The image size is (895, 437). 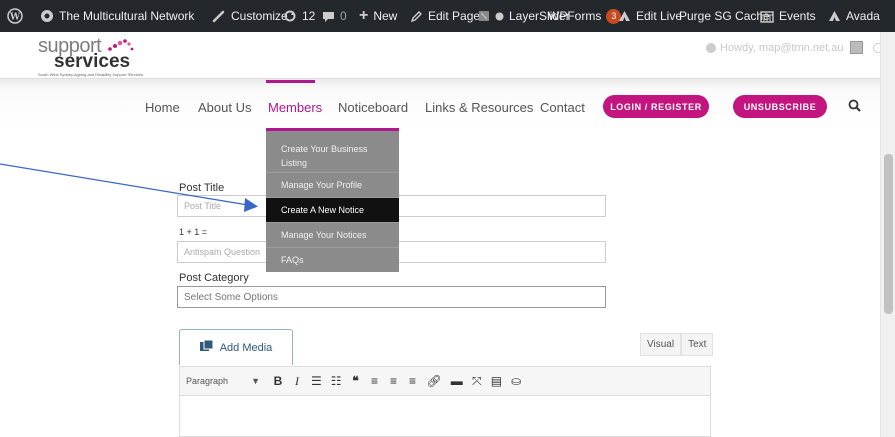 I want to click on events-label: Events, so click(x=797, y=16).